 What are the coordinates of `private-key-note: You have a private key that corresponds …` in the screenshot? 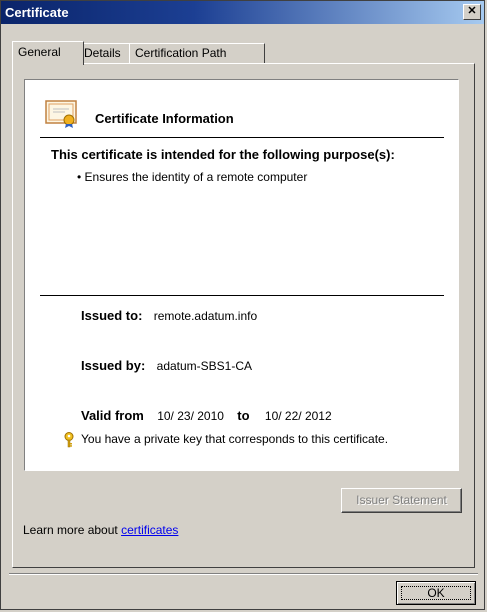 It's located at (235, 439).